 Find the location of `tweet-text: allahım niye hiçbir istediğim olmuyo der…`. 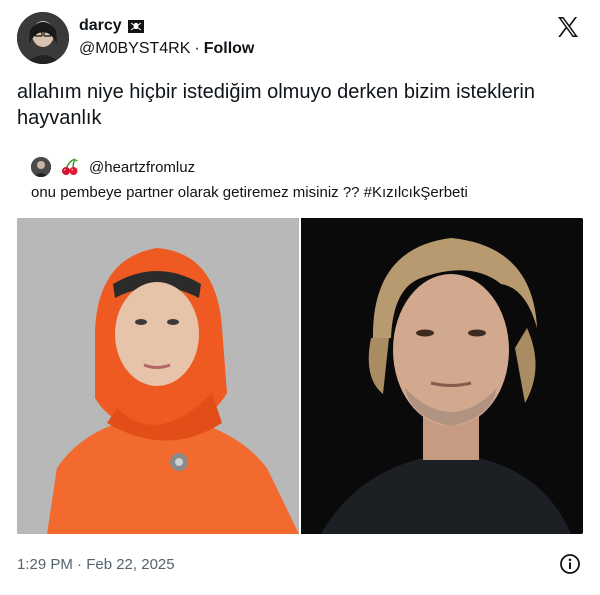

tweet-text: allahım niye hiçbir istediğim olmuyo der… is located at coordinates (276, 105).